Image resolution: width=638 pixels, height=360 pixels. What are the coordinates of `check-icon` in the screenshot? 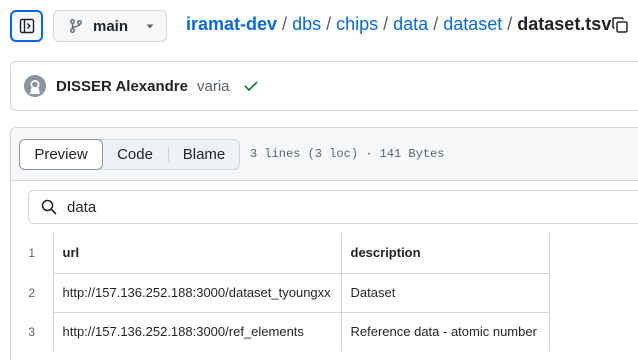 It's located at (251, 86).